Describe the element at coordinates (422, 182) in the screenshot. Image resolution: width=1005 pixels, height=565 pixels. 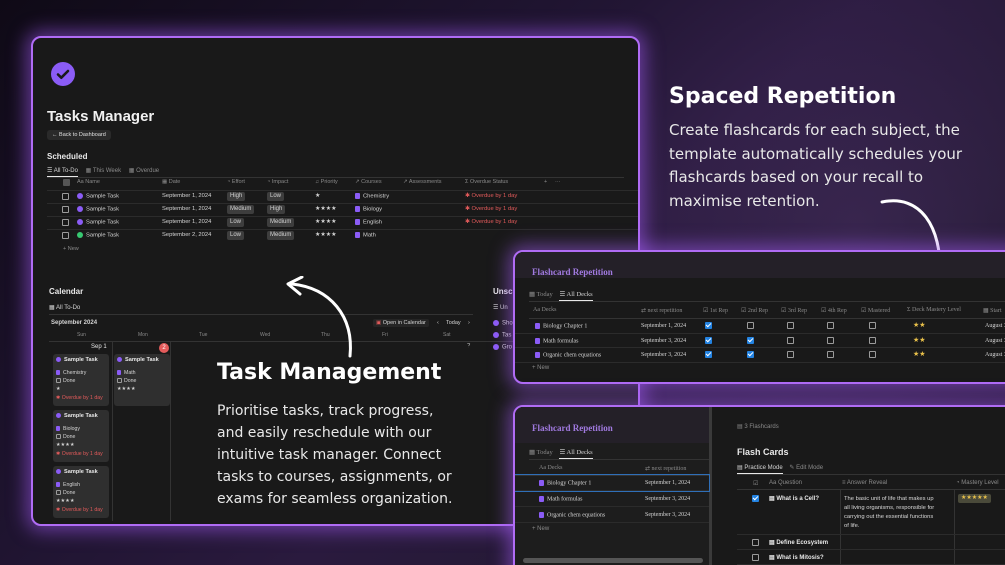
I see `col-assessments: ↗ Assessments` at that location.